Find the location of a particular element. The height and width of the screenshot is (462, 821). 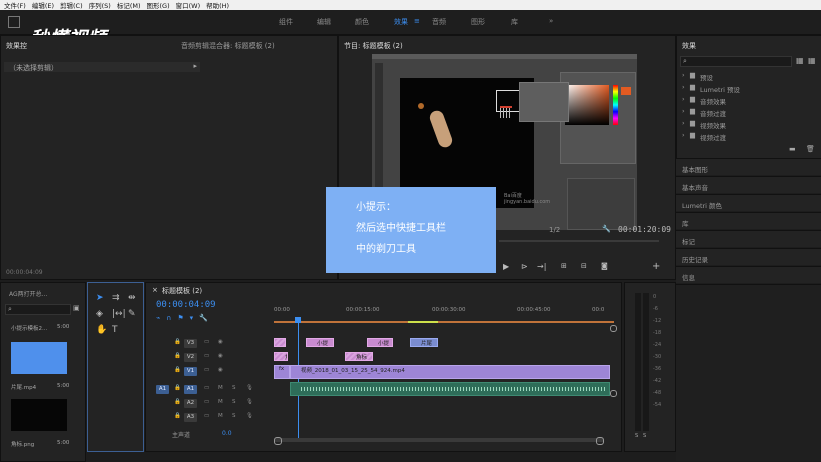

fit-dropdown: 1/2 is located at coordinates (554, 230).